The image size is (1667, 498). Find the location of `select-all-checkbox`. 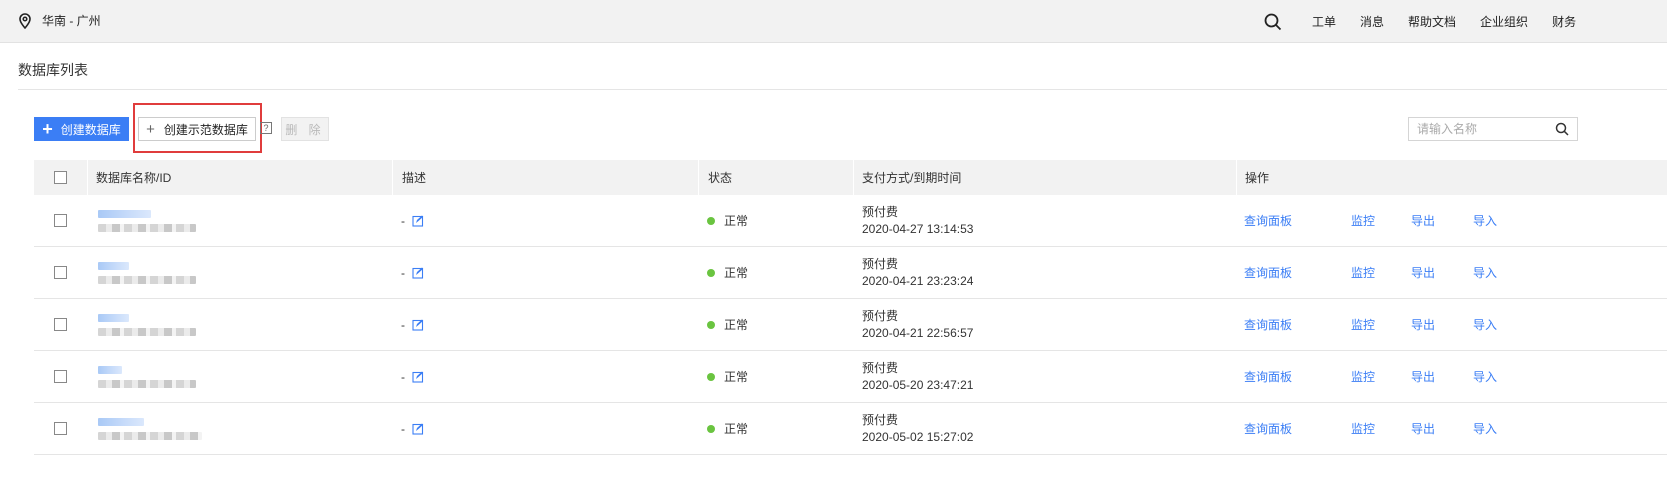

select-all-checkbox is located at coordinates (60, 177).